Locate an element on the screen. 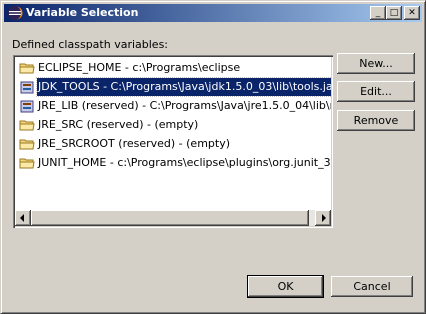  close-button: ✕ is located at coordinates (412, 13).